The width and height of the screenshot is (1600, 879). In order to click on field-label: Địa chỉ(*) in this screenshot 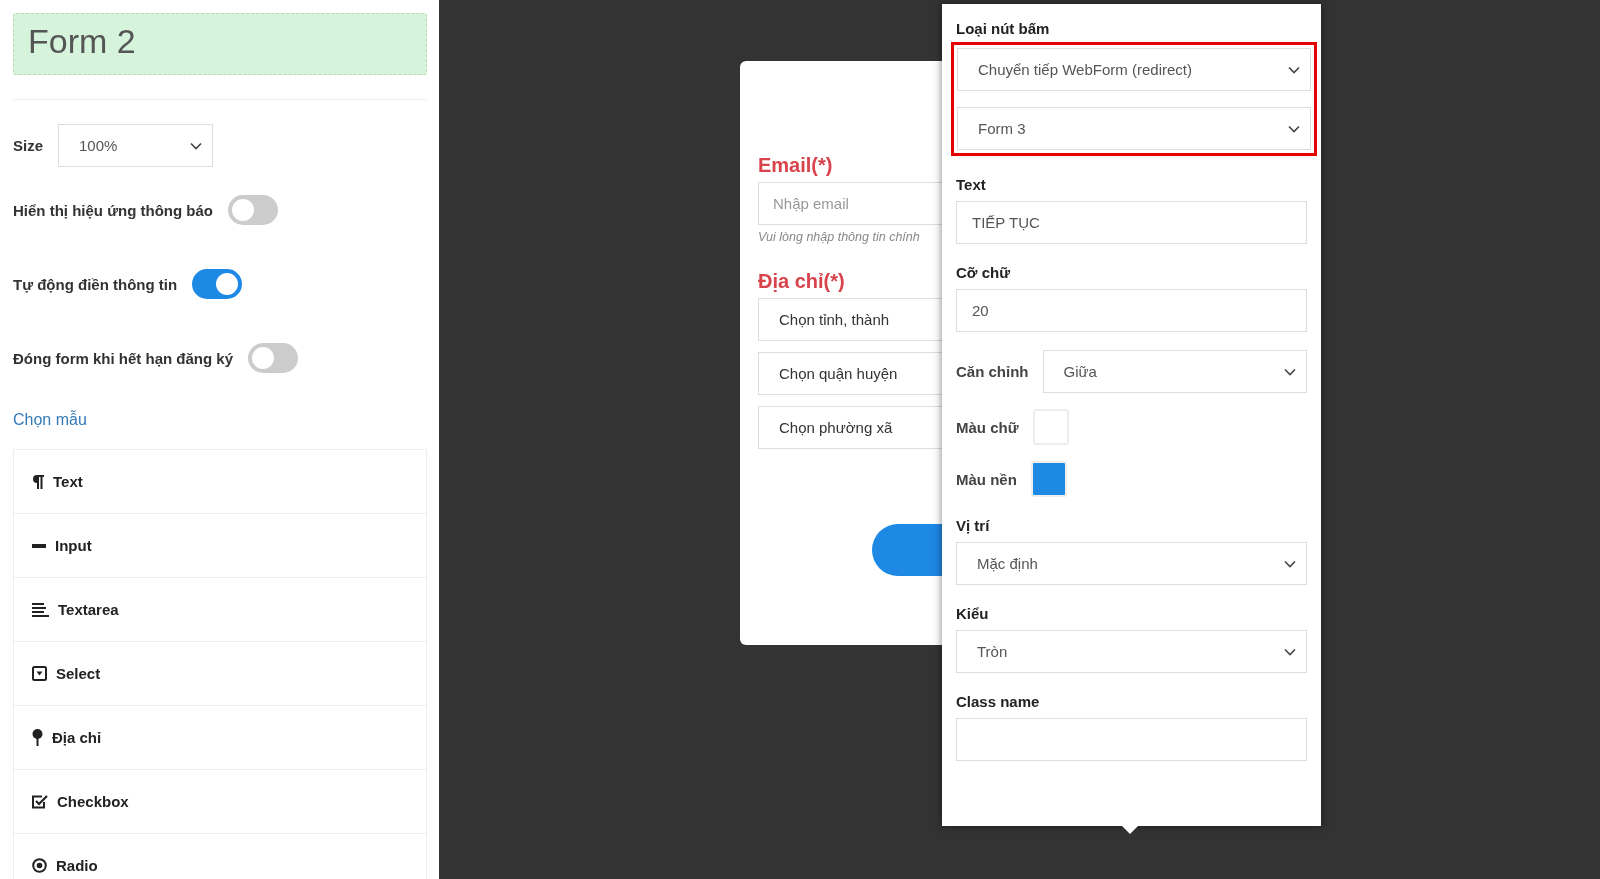, I will do `click(802, 281)`.